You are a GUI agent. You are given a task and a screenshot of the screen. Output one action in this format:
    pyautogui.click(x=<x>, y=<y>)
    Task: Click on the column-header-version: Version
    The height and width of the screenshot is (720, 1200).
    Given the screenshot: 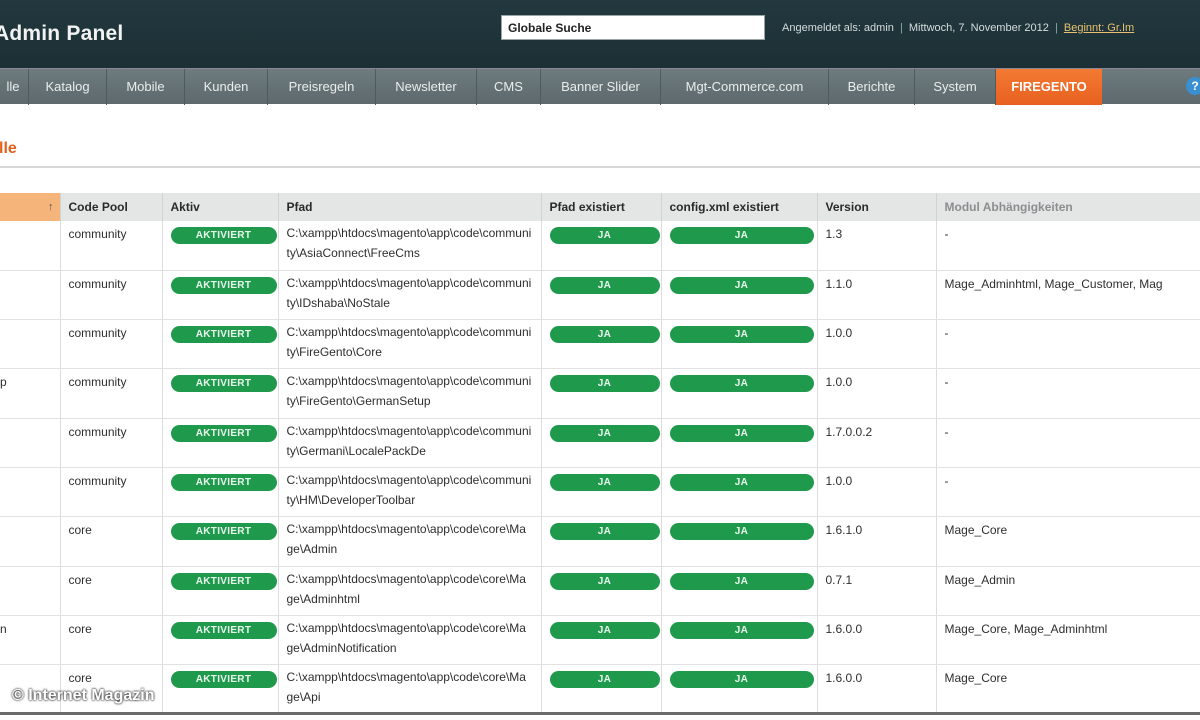 What is the action you would take?
    pyautogui.click(x=877, y=207)
    